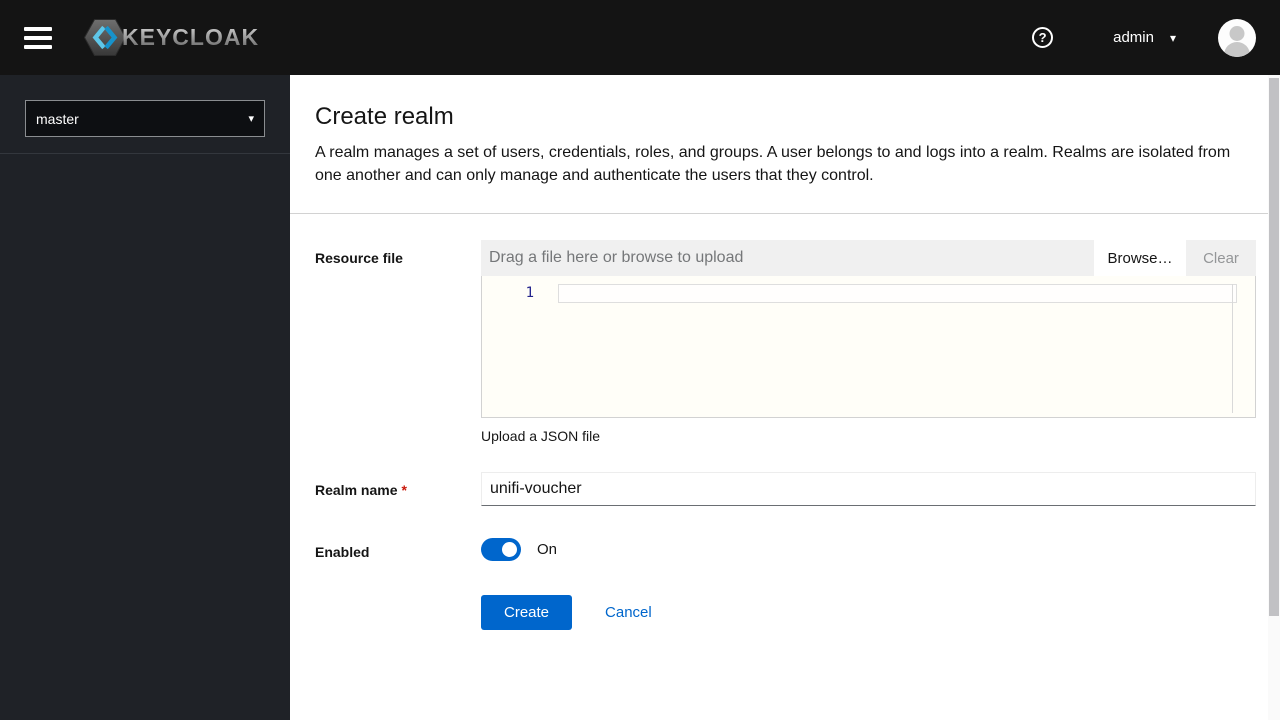 The width and height of the screenshot is (1280, 720). Describe the element at coordinates (640, 37) in the screenshot. I see `masthead: KEYCLOAK ? admin ▾` at that location.